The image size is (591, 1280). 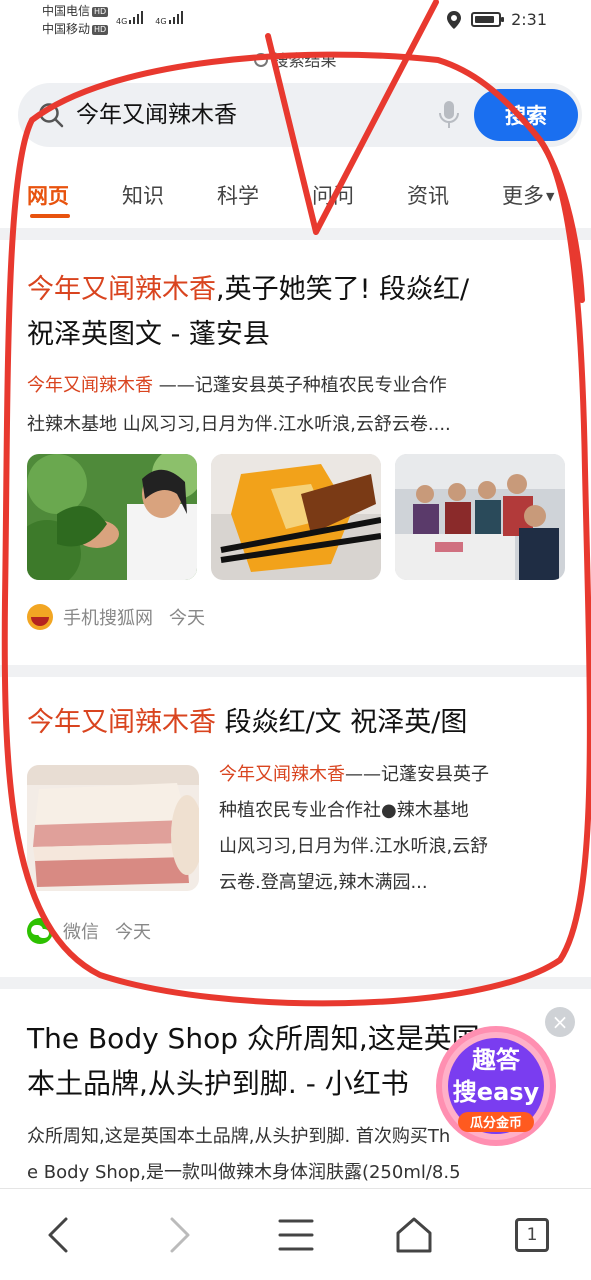 What do you see at coordinates (488, 19) in the screenshot?
I see `battery-icon` at bounding box center [488, 19].